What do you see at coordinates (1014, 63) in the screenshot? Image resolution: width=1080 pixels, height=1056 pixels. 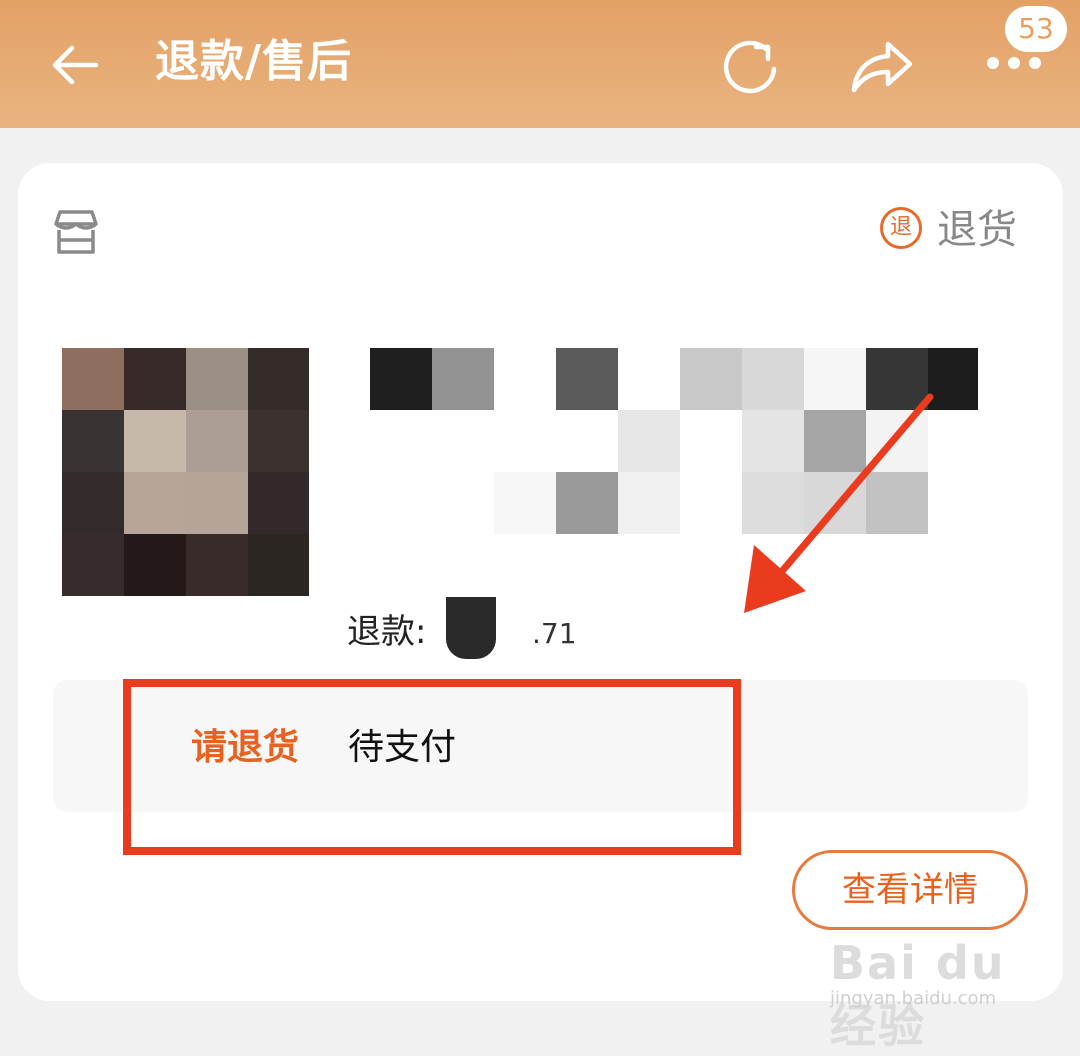 I see `more-dots-icon` at bounding box center [1014, 63].